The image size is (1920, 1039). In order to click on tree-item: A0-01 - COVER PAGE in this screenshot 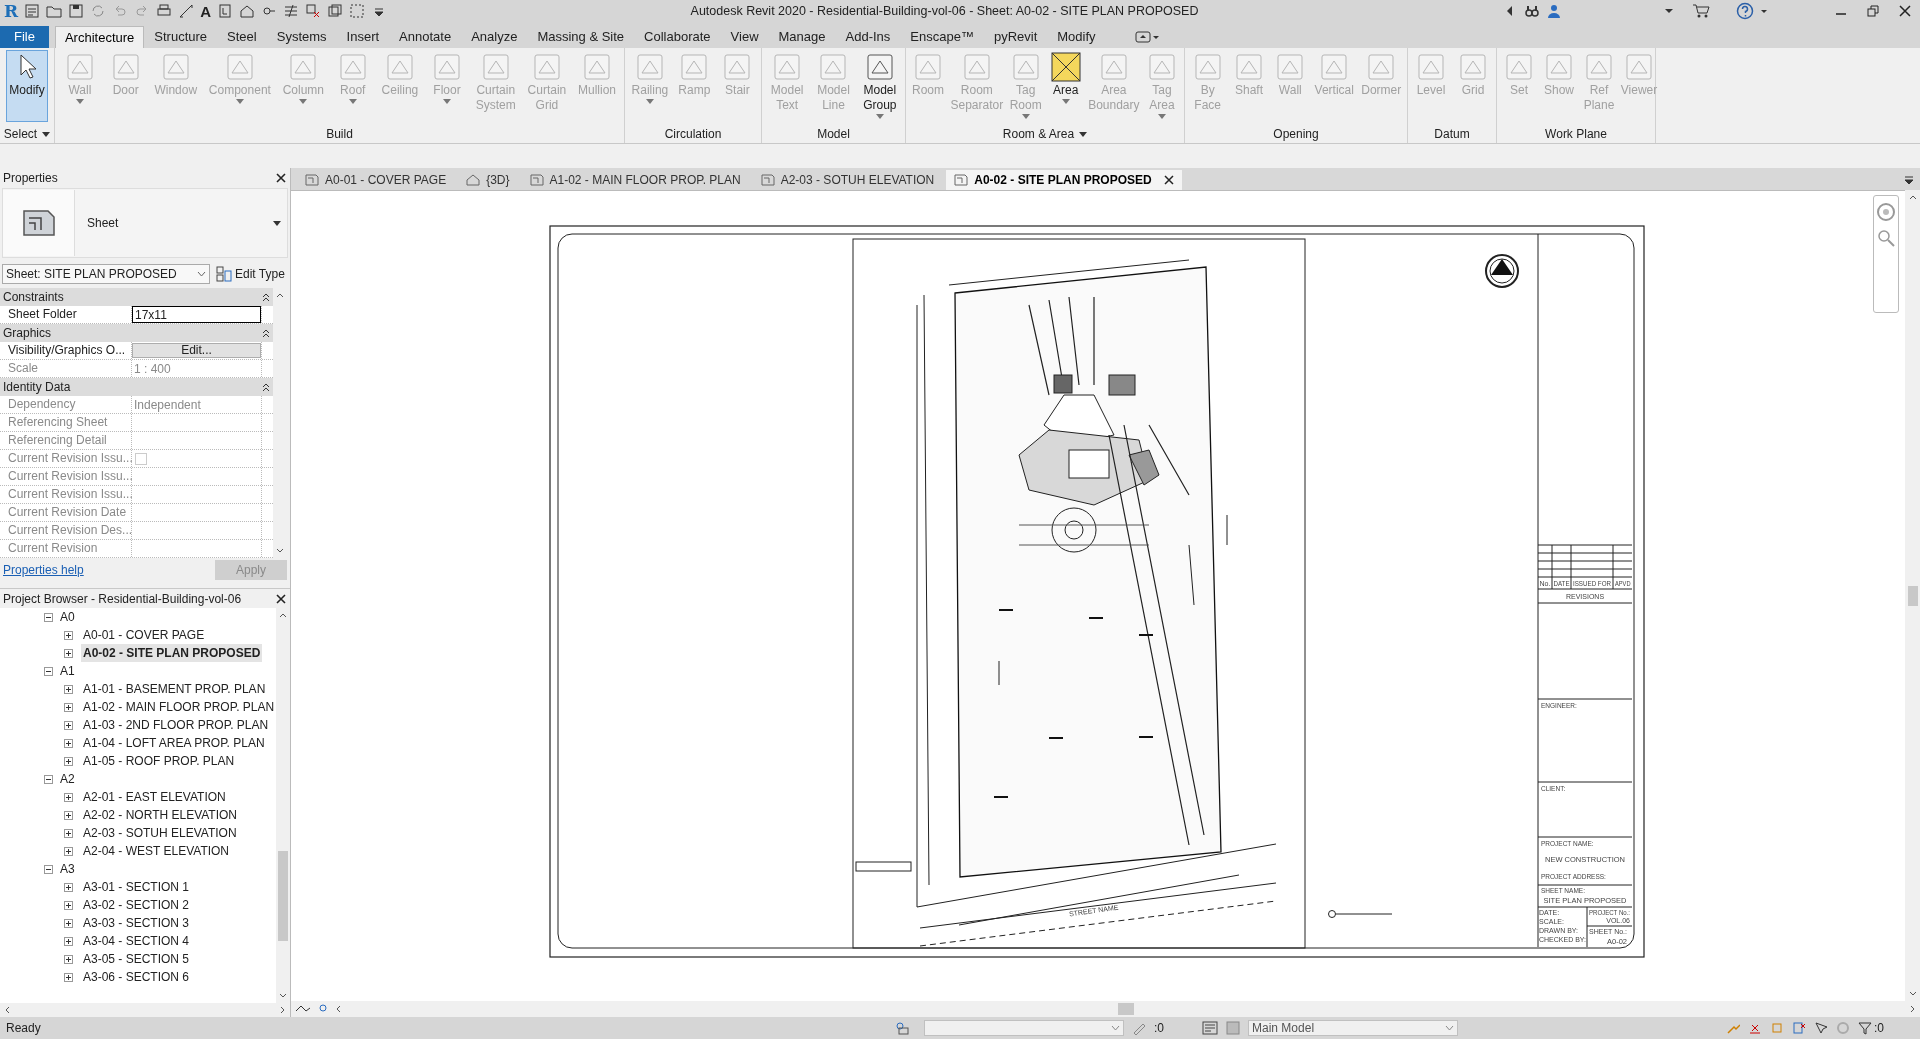, I will do `click(144, 635)`.